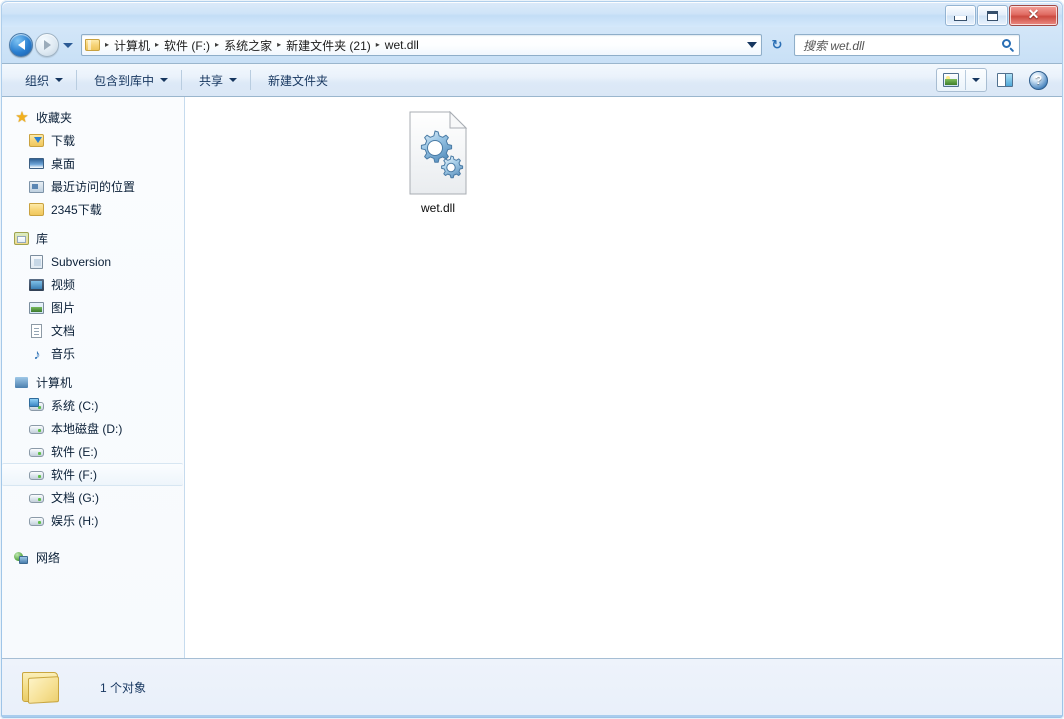  I want to click on maximize-button, so click(992, 15).